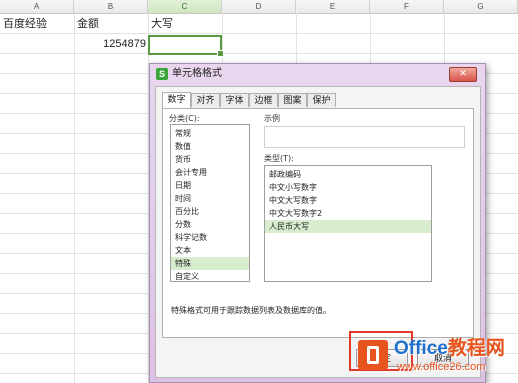  What do you see at coordinates (210, 146) in the screenshot?
I see `category-item: 数值` at bounding box center [210, 146].